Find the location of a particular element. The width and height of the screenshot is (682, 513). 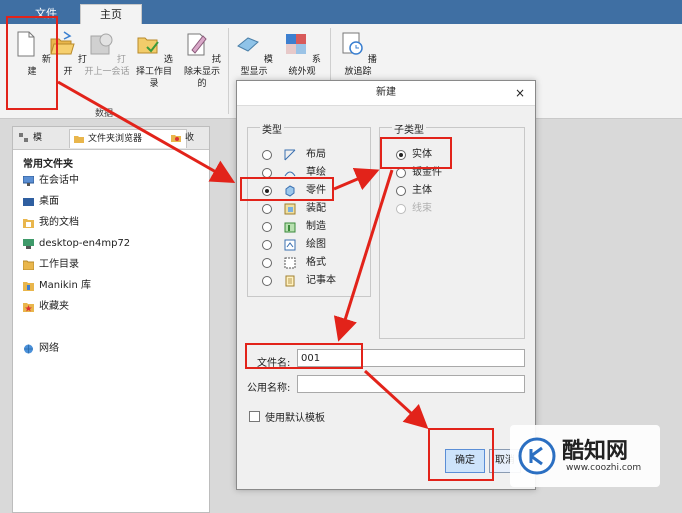

arrow-filename-to-ok is located at coordinates (396, 399).